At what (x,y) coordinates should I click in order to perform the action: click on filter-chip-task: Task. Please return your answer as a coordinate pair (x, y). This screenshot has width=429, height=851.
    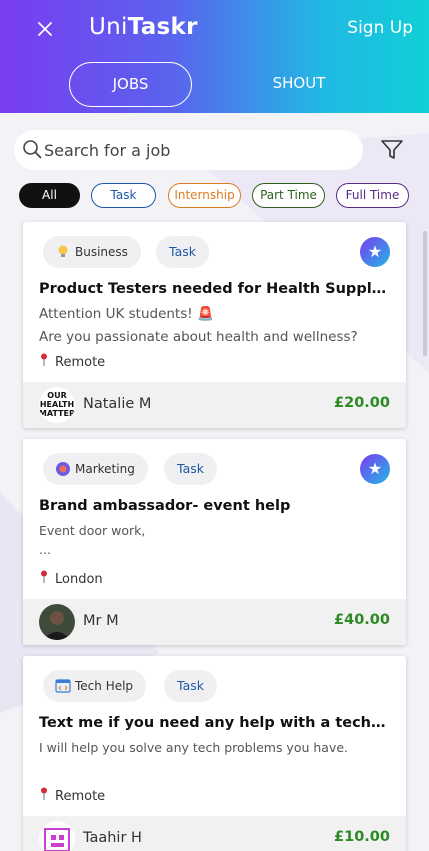
    Looking at the image, I should click on (123, 195).